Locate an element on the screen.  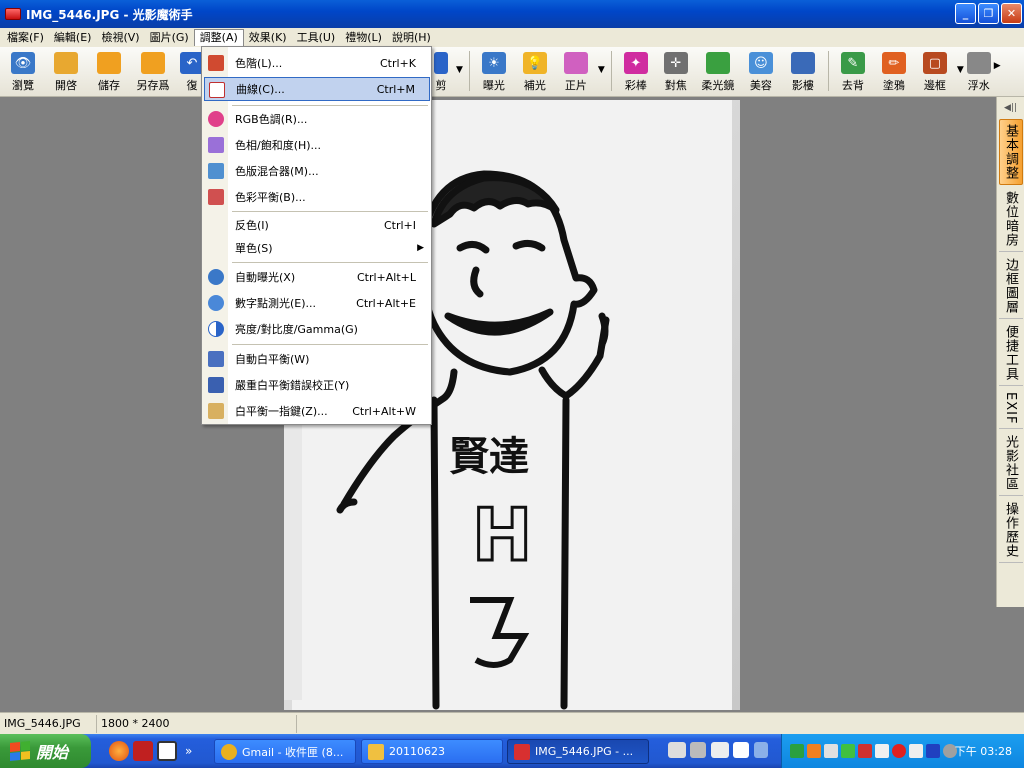
browse-button: 👁 瀏覽 is located at coordinates (23, 71).